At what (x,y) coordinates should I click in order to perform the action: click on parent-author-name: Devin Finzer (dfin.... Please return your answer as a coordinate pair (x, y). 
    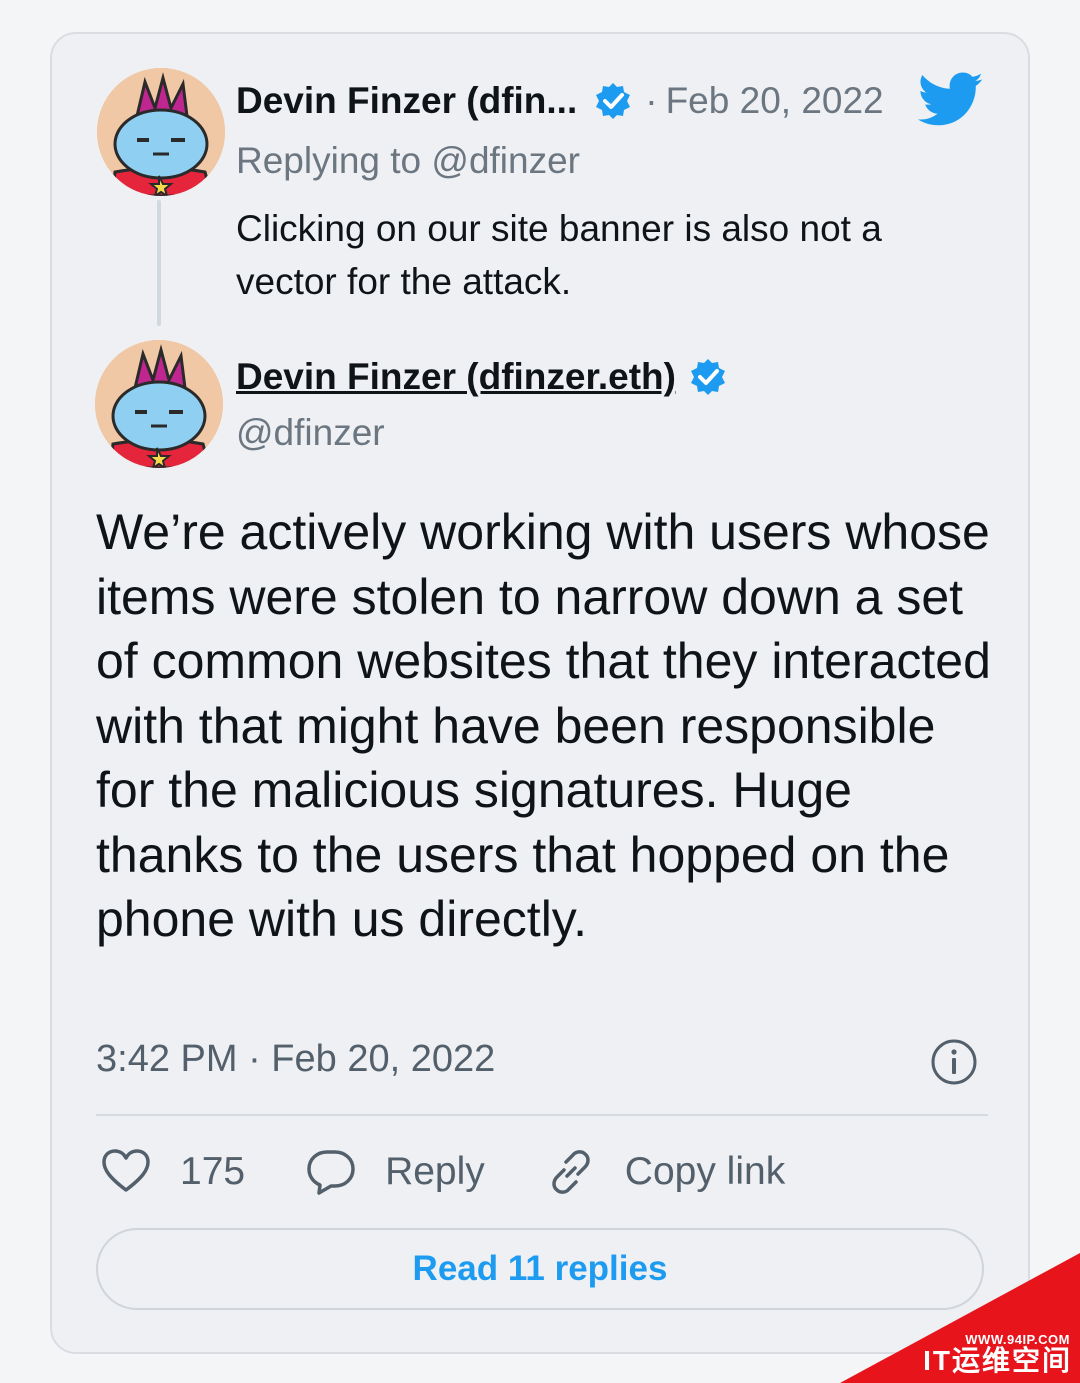
    Looking at the image, I should click on (406, 101).